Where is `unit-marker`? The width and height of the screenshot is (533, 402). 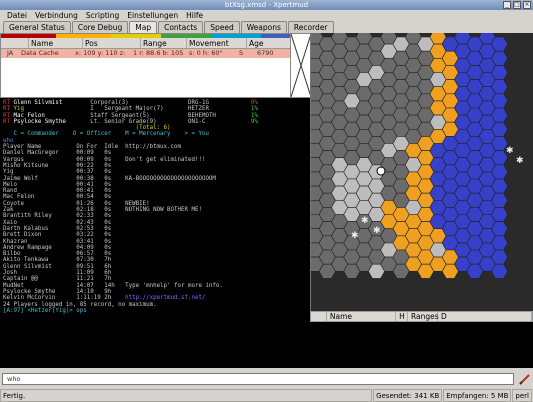 unit-marker is located at coordinates (381, 171).